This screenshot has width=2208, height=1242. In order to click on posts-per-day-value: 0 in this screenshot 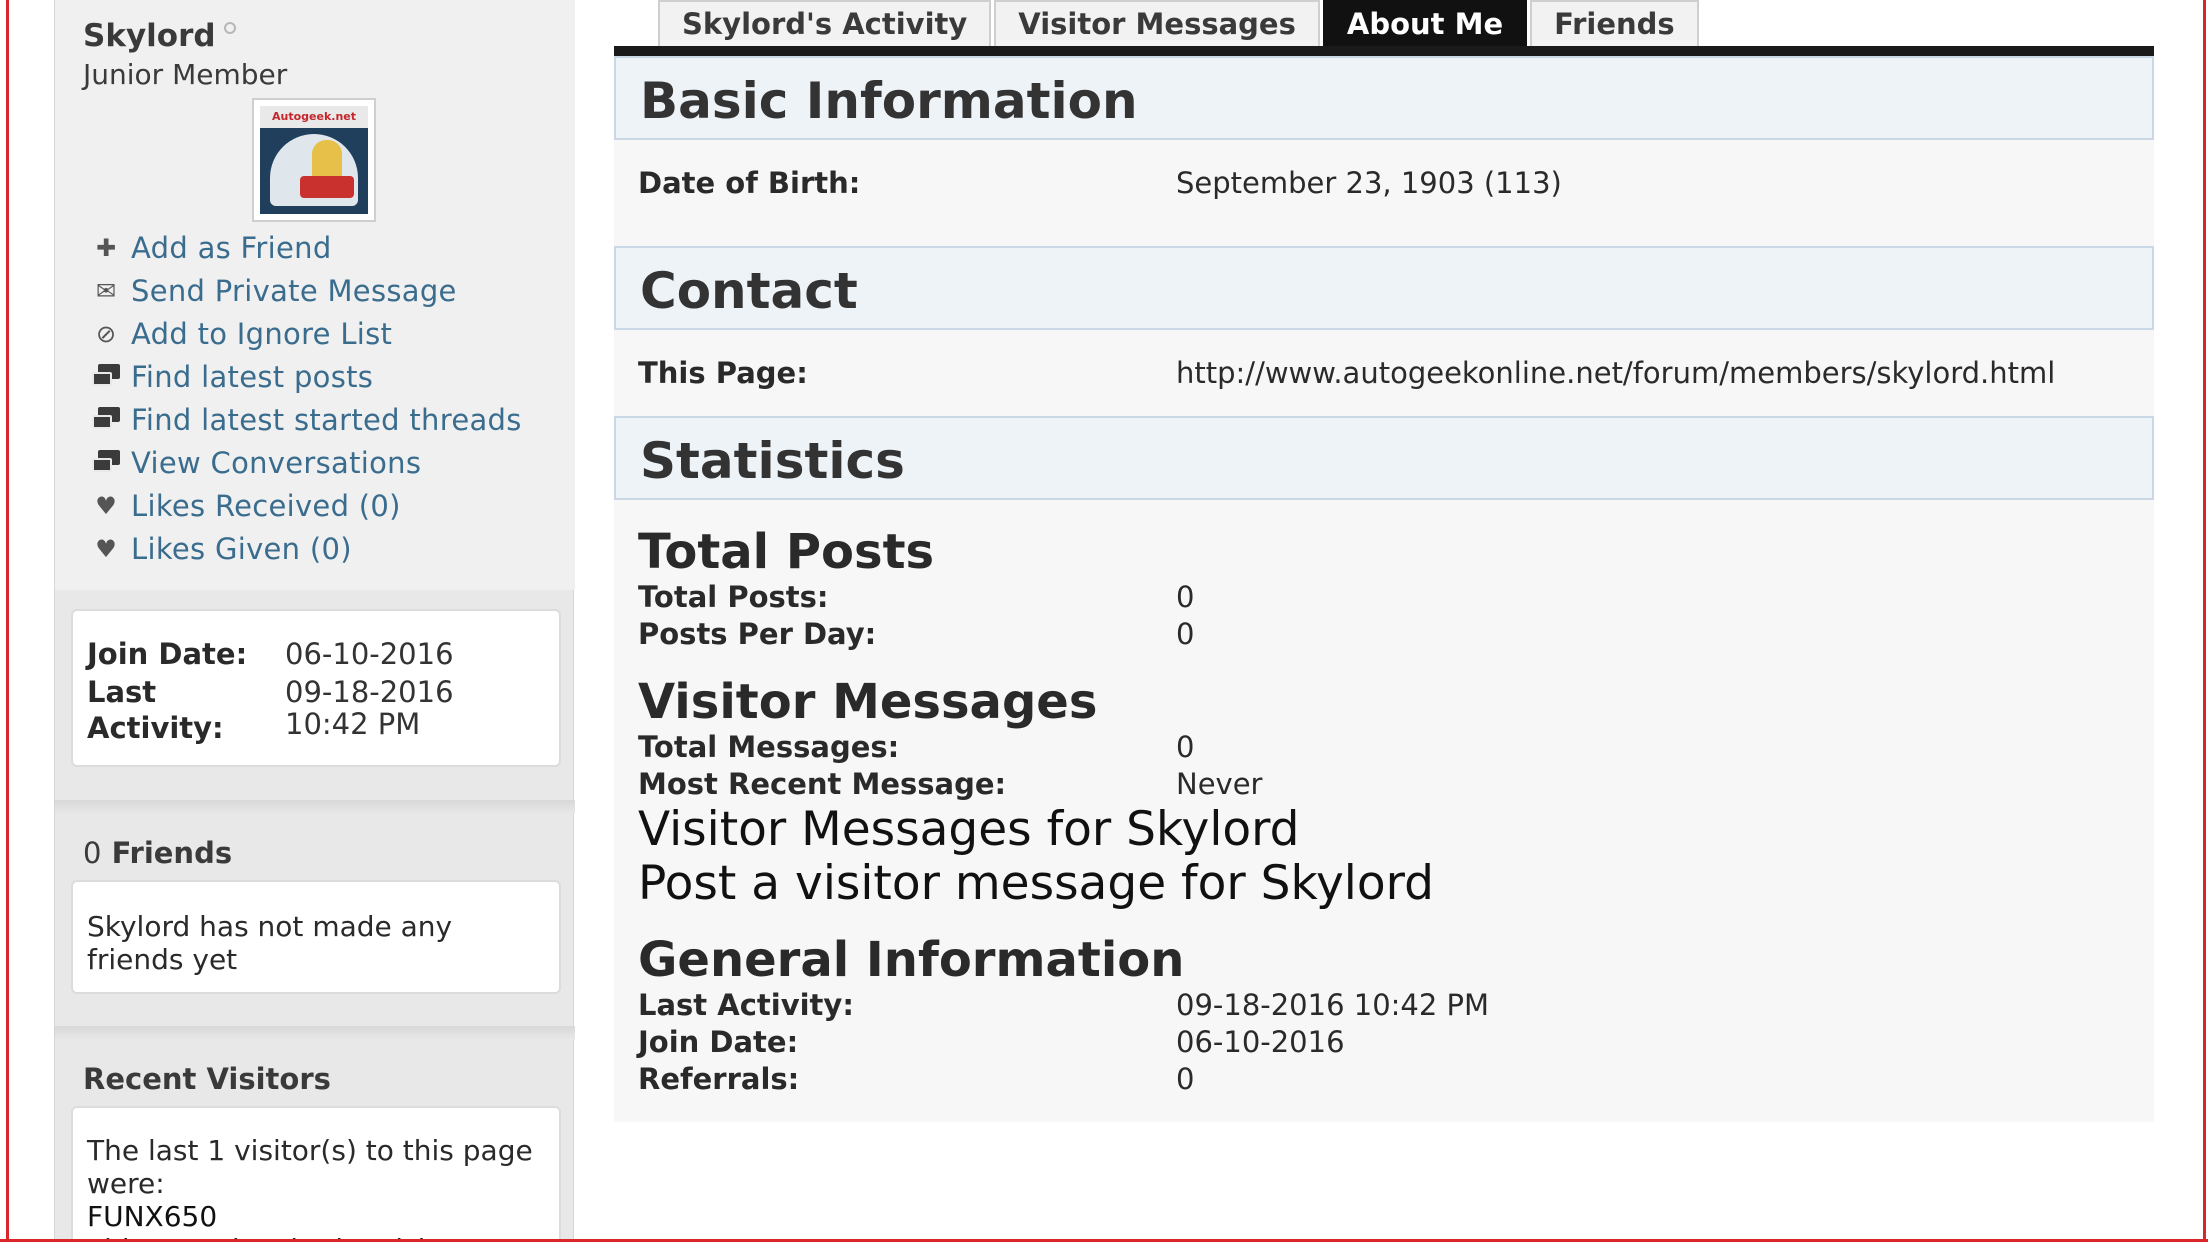, I will do `click(1185, 634)`.